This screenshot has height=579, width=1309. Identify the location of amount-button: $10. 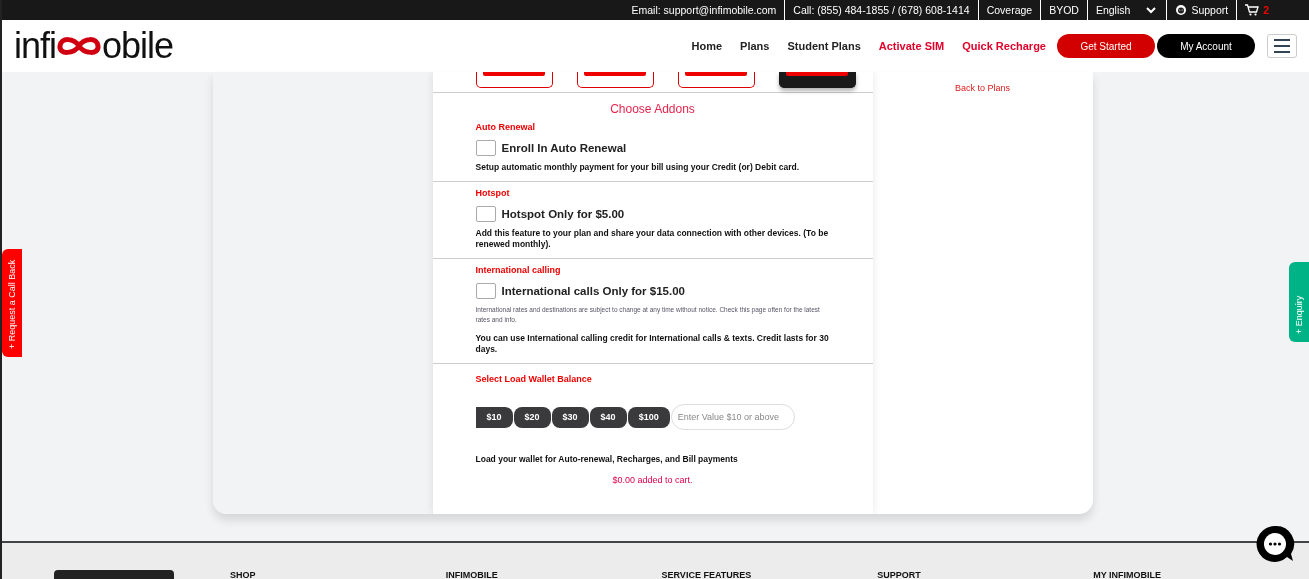
(494, 417).